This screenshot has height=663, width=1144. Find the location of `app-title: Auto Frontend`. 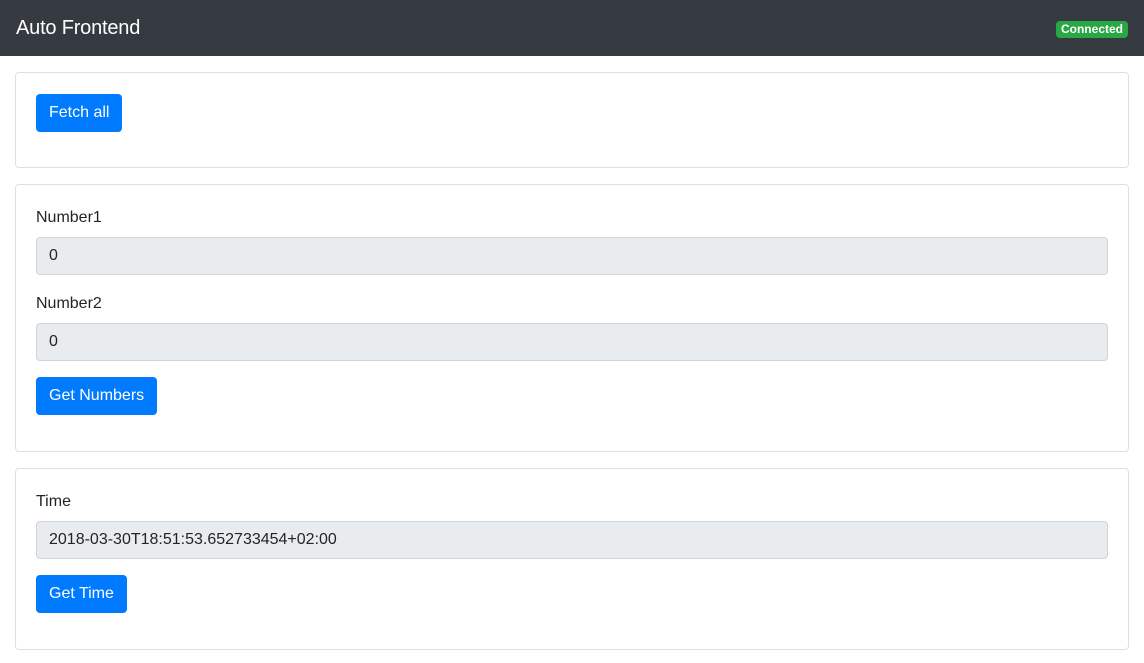

app-title: Auto Frontend is located at coordinates (78, 28).